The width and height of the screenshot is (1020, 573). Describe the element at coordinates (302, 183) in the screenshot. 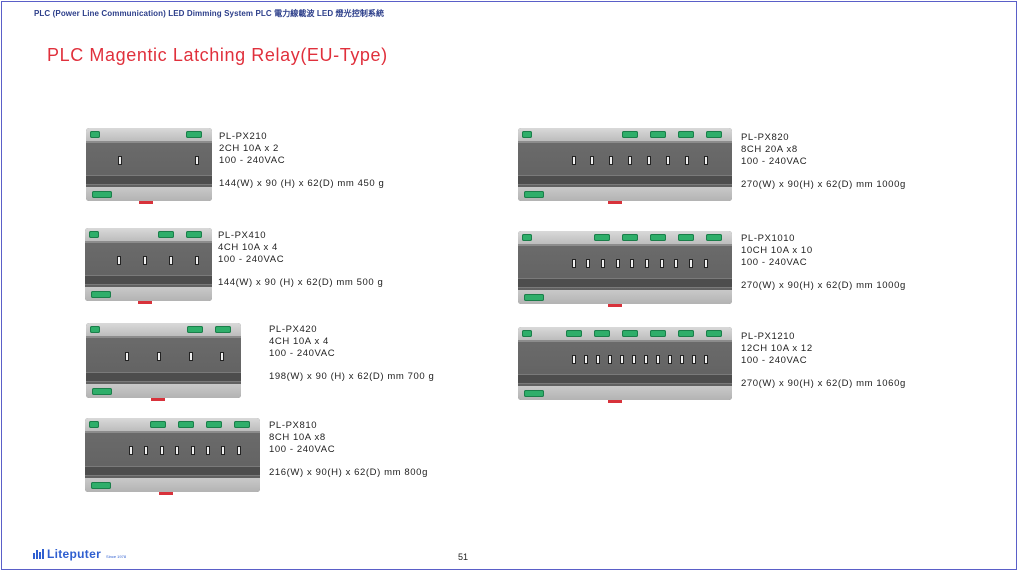

I see `dimensions-weight: 144(W) x 90 (H) x 62(D) mm 450 g` at that location.